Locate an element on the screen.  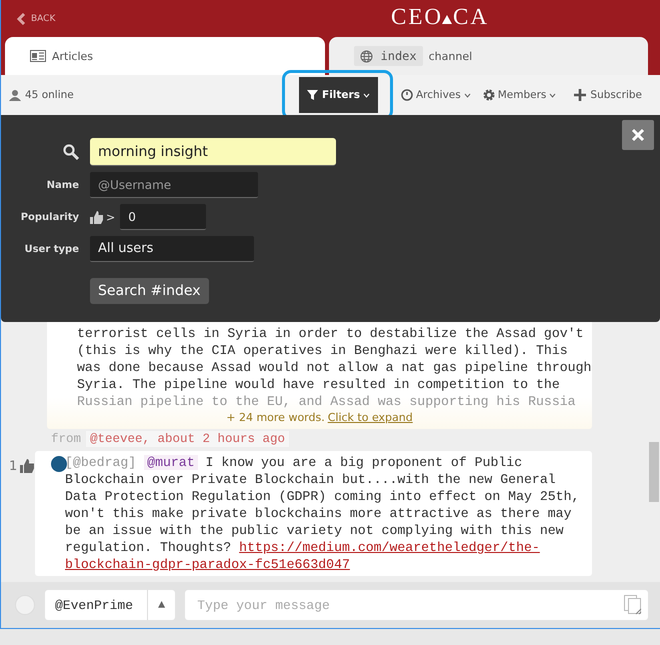
message-link: https://medium.com/wearetheledger/the- is located at coordinates (389, 547).